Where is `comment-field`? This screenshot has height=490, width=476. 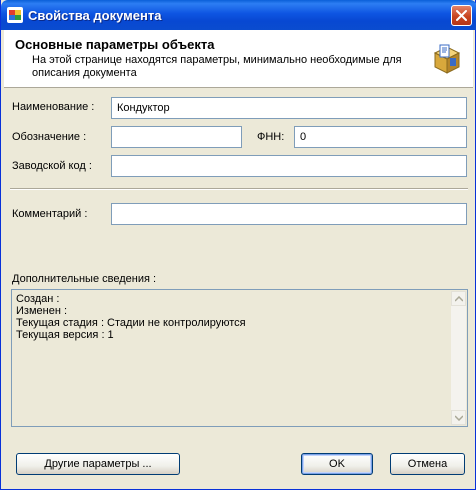 comment-field is located at coordinates (289, 214).